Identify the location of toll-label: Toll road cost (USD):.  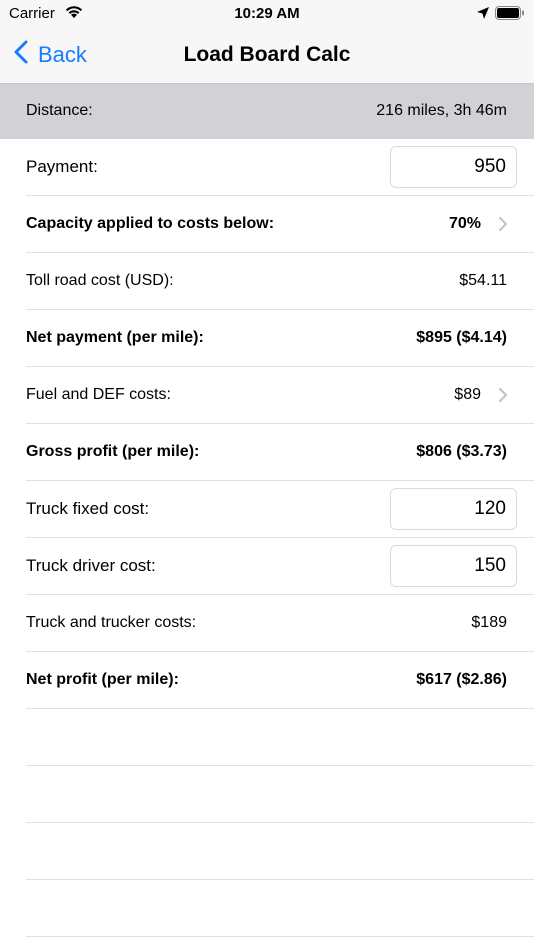
(100, 280).